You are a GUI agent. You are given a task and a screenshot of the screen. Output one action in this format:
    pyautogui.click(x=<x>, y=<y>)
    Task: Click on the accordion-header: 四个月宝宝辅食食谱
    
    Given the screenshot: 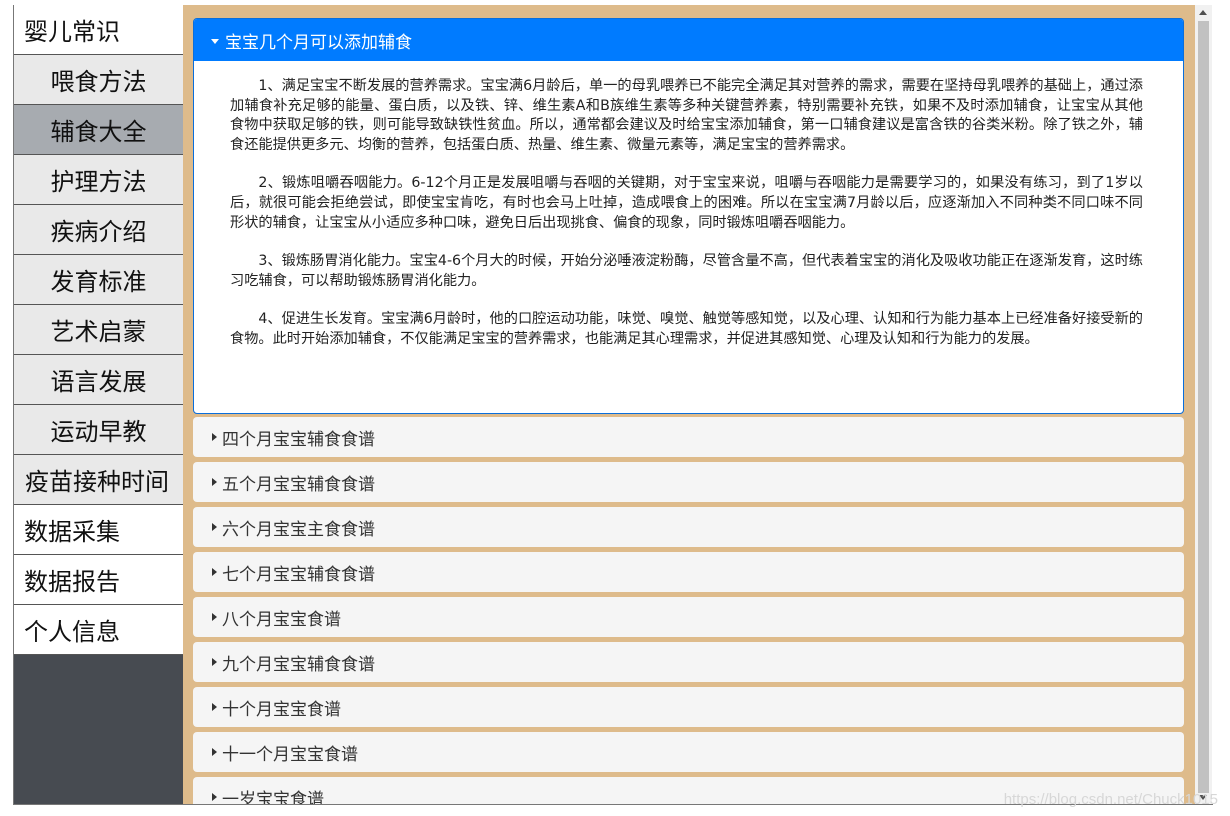 What is the action you would take?
    pyautogui.click(x=688, y=437)
    